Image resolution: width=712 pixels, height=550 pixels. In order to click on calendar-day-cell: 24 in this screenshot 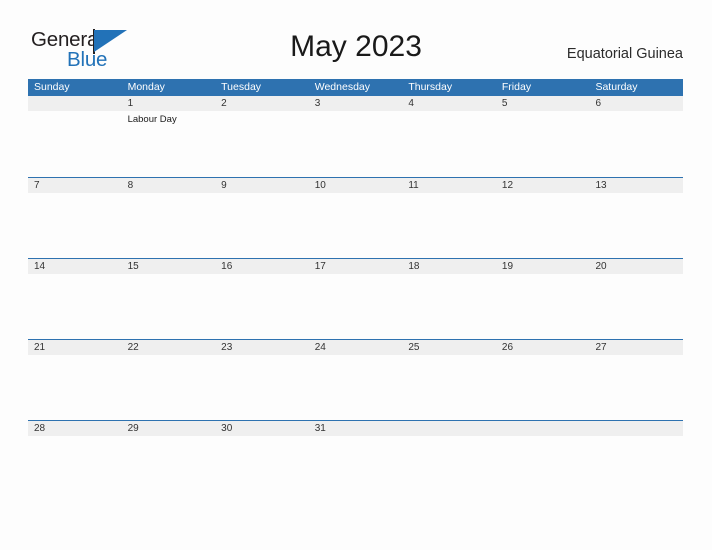, I will do `click(356, 380)`.